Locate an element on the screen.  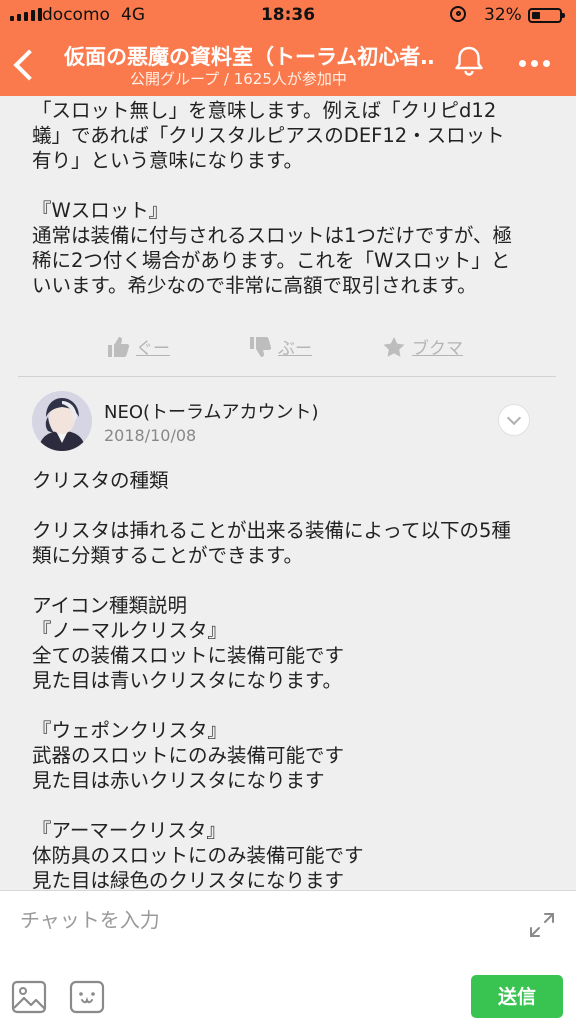
reaction-bar: ぐー ぶー ブクマ is located at coordinates (288, 346).